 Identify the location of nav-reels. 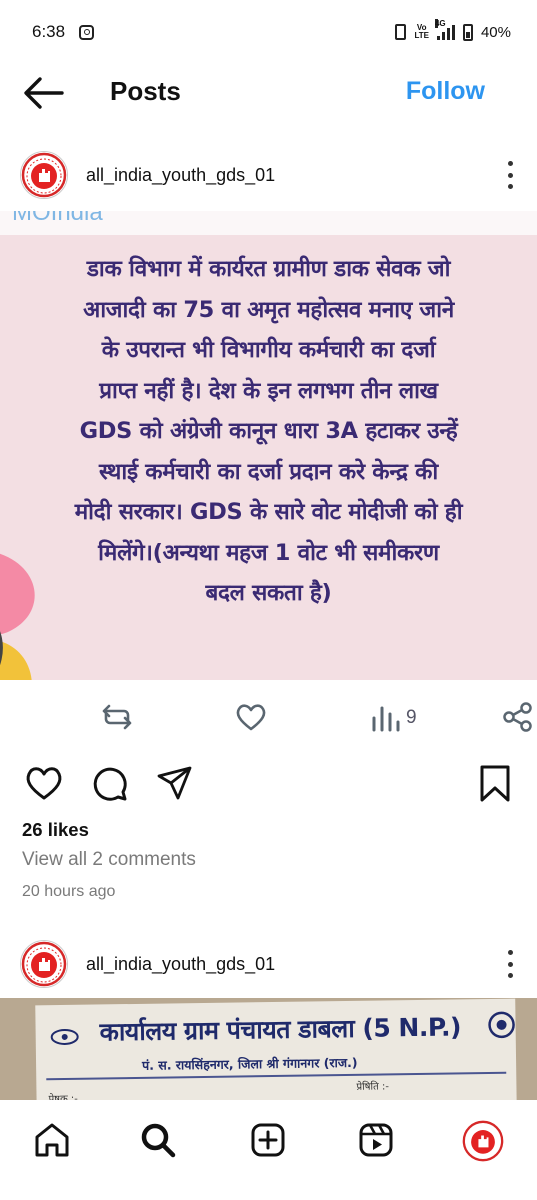
(376, 1140).